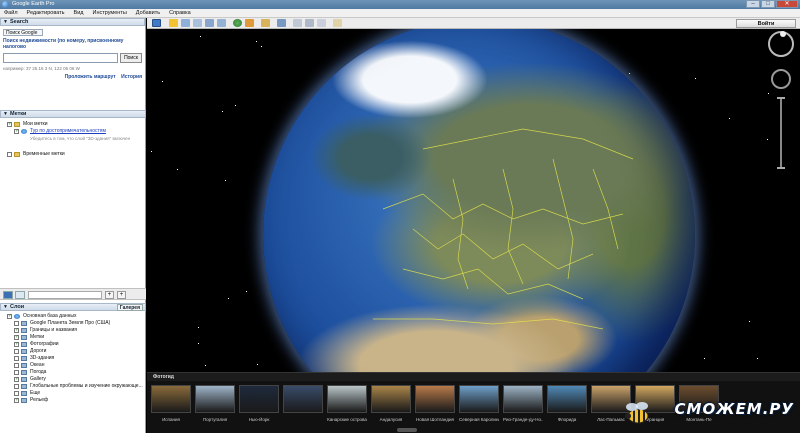  I want to click on planets-icon, so click(265, 23).